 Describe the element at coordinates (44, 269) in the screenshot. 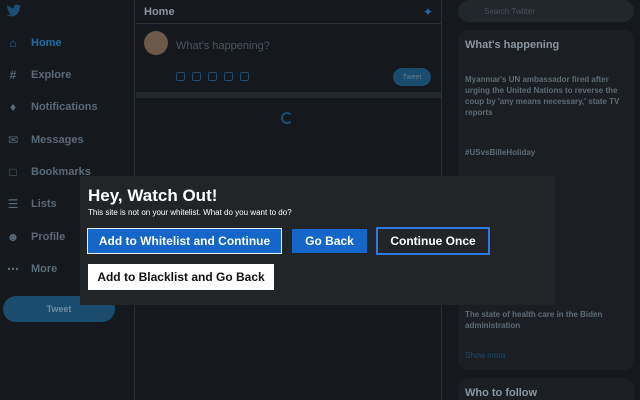

I see `nav-item-label: More` at that location.